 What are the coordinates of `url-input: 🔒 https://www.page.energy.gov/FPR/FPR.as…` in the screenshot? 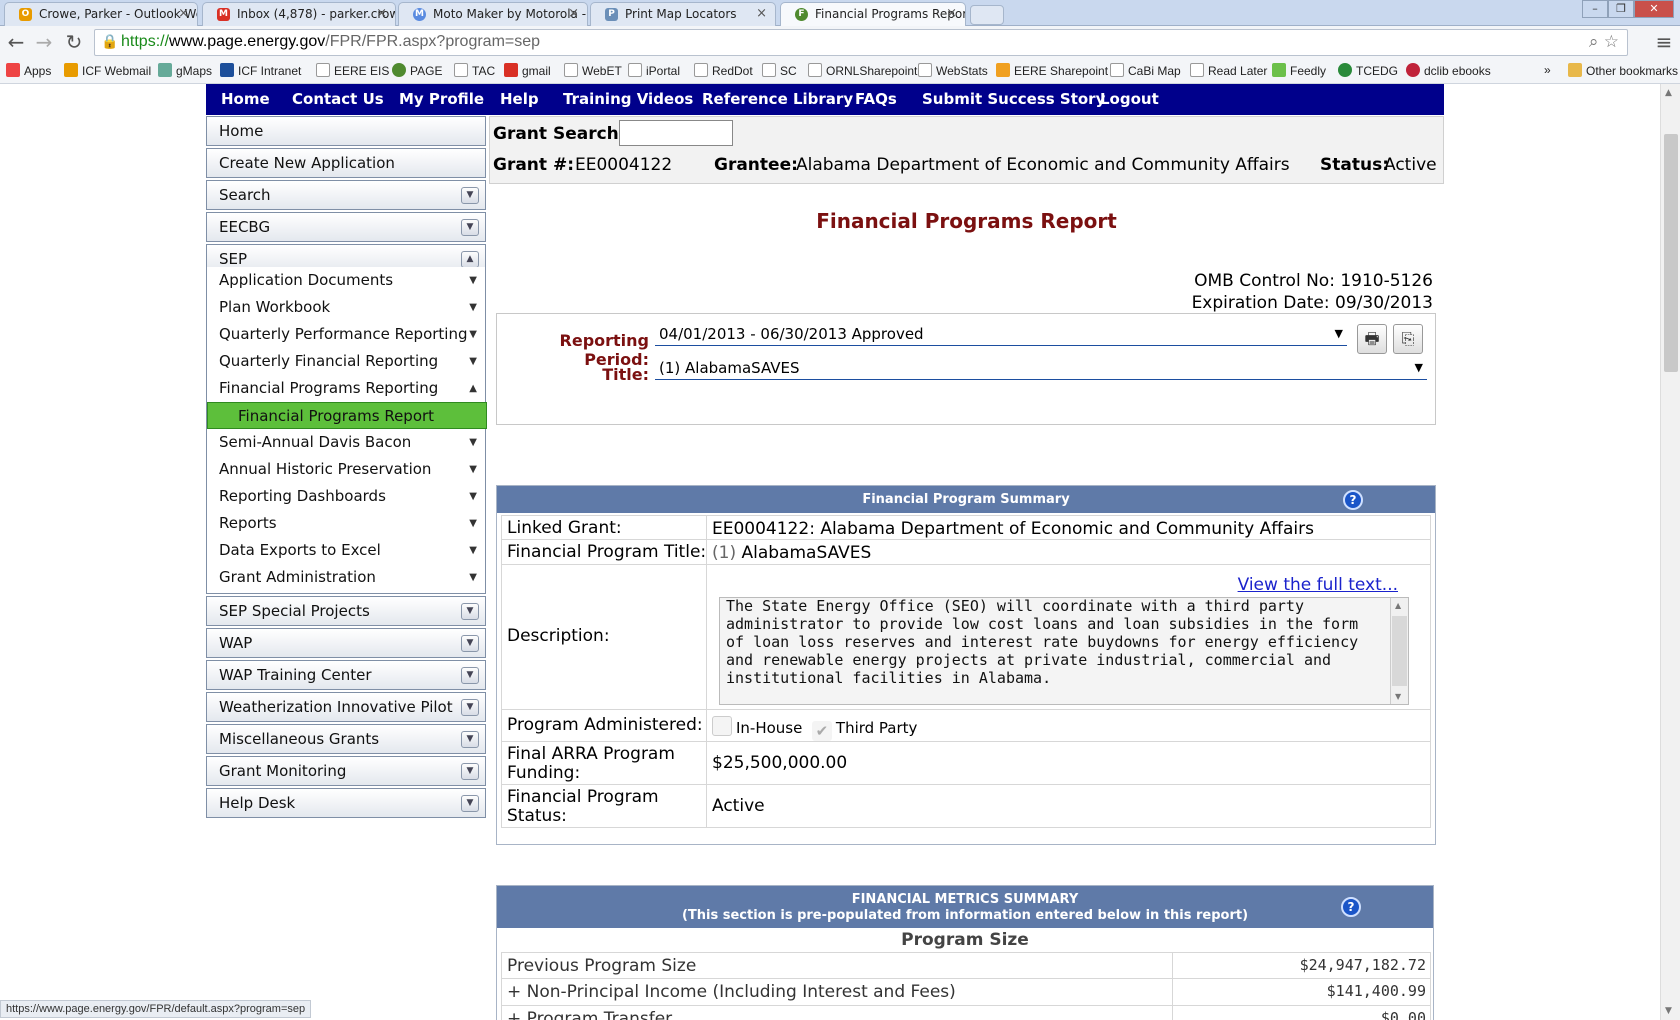 It's located at (861, 42).